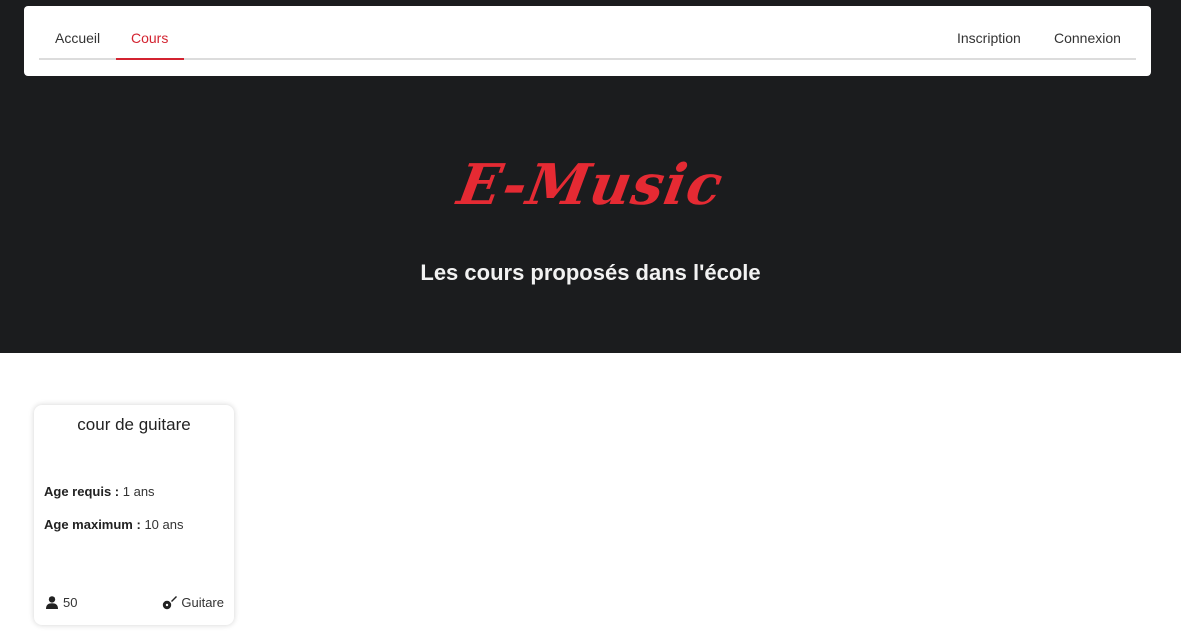 The image size is (1181, 634). What do you see at coordinates (587, 59) in the screenshot?
I see `nav-divider` at bounding box center [587, 59].